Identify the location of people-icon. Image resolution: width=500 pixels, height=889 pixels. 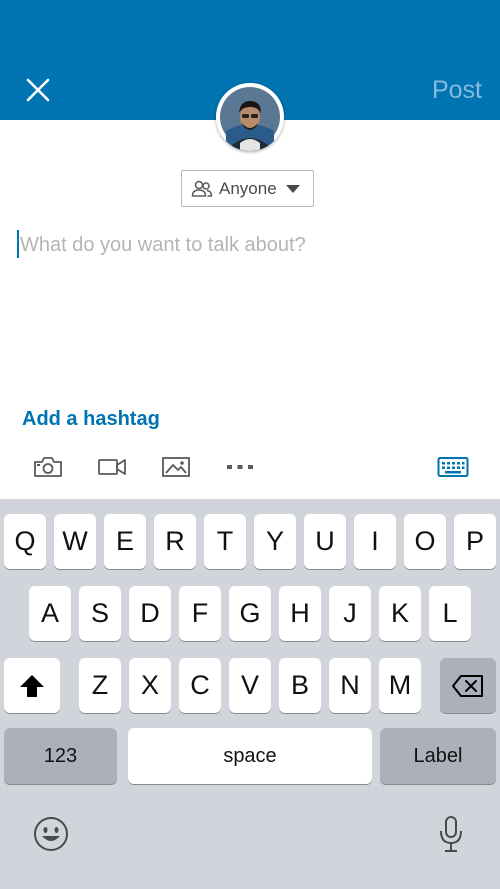
(202, 188).